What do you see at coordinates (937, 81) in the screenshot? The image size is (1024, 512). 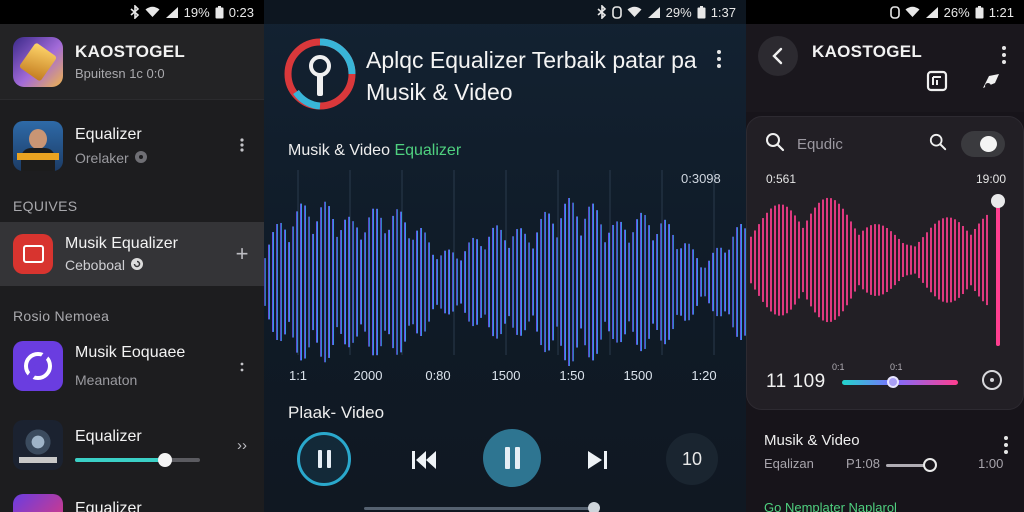 I see `playlist-icon` at bounding box center [937, 81].